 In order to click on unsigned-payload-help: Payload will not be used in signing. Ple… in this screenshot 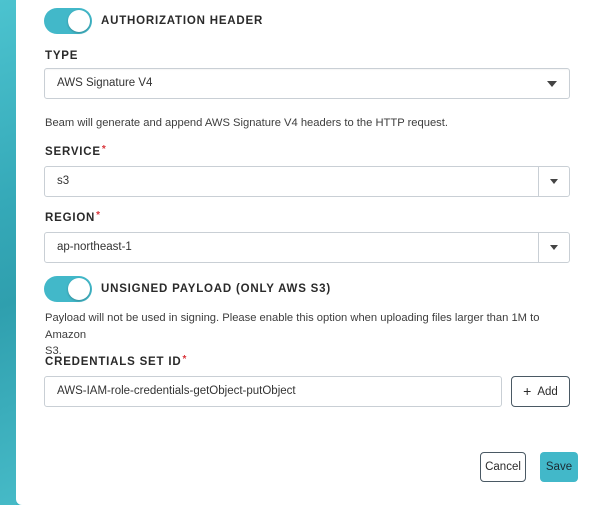, I will do `click(310, 335)`.